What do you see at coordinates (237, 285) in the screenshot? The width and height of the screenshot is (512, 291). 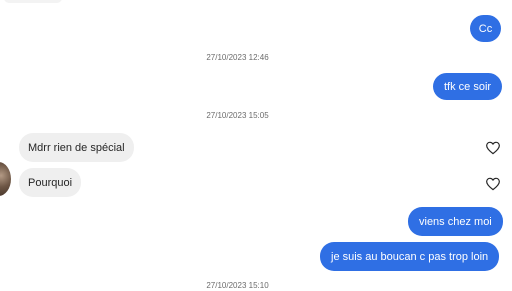 I see `message-timestamp: 27/10/2023 15:10` at bounding box center [237, 285].